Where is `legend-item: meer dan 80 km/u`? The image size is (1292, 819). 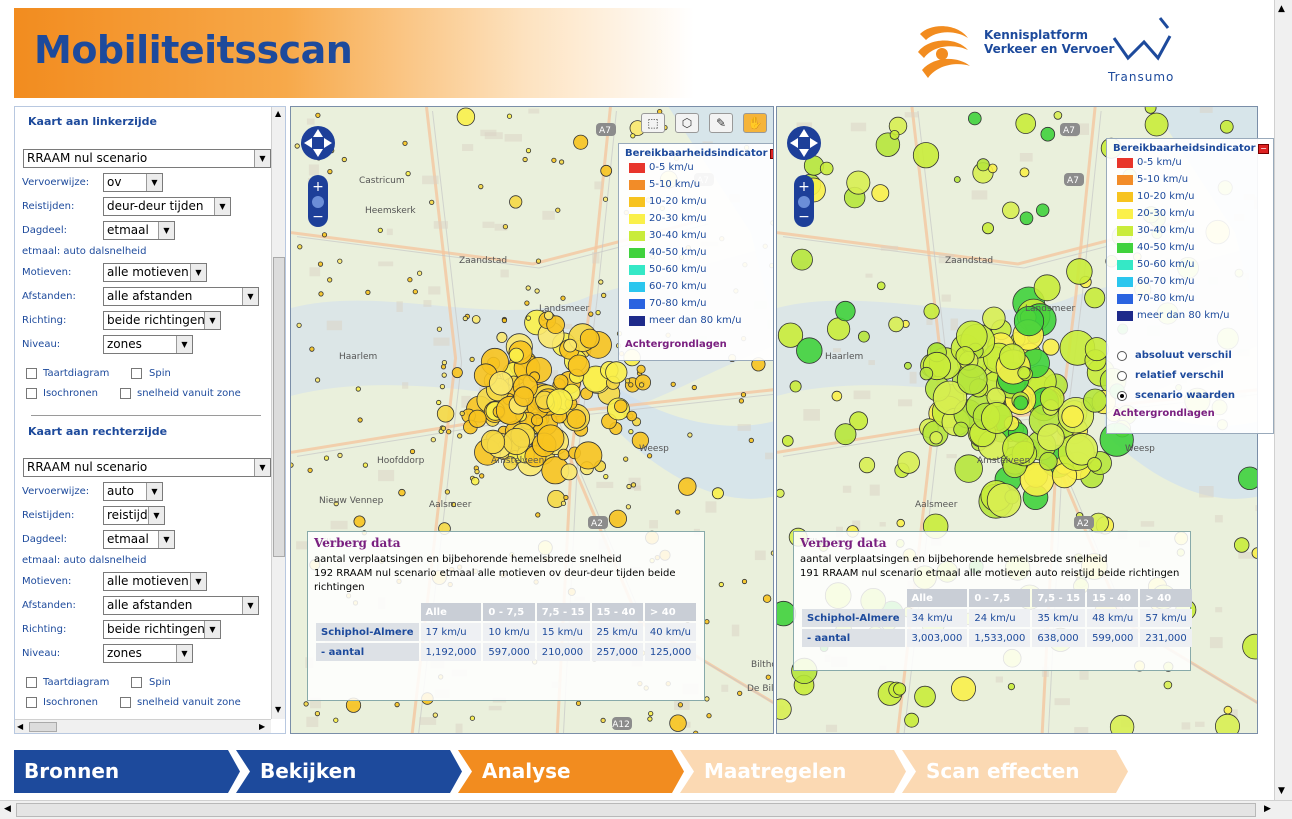 legend-item: meer dan 80 km/u is located at coordinates (699, 320).